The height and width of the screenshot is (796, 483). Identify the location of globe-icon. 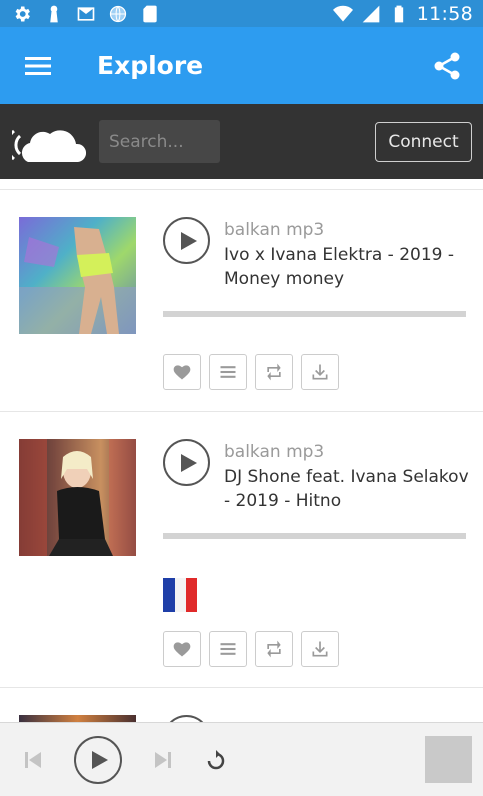
(118, 14).